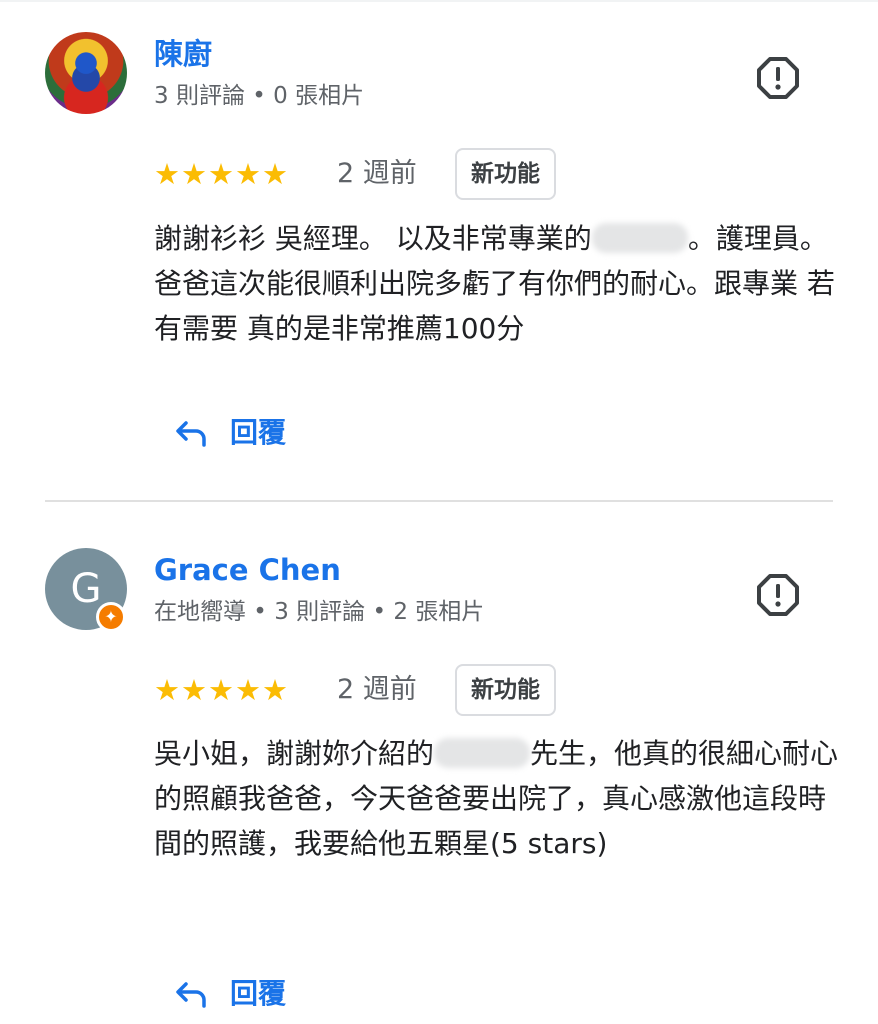 This screenshot has width=878, height=1024. What do you see at coordinates (259, 96) in the screenshot?
I see `reviewer-meta: 3 則評論 • 0 張相片` at bounding box center [259, 96].